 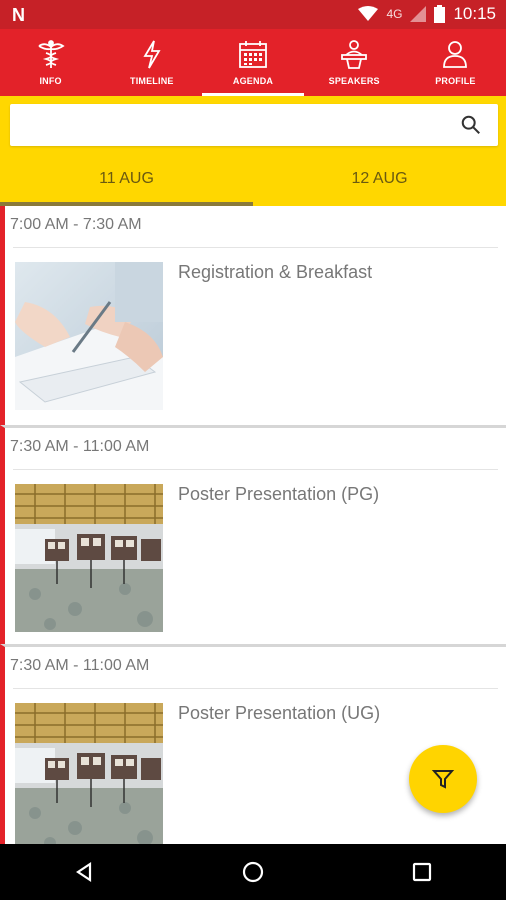 What do you see at coordinates (152, 81) in the screenshot?
I see `tab-timeline-label: TIMELINE` at bounding box center [152, 81].